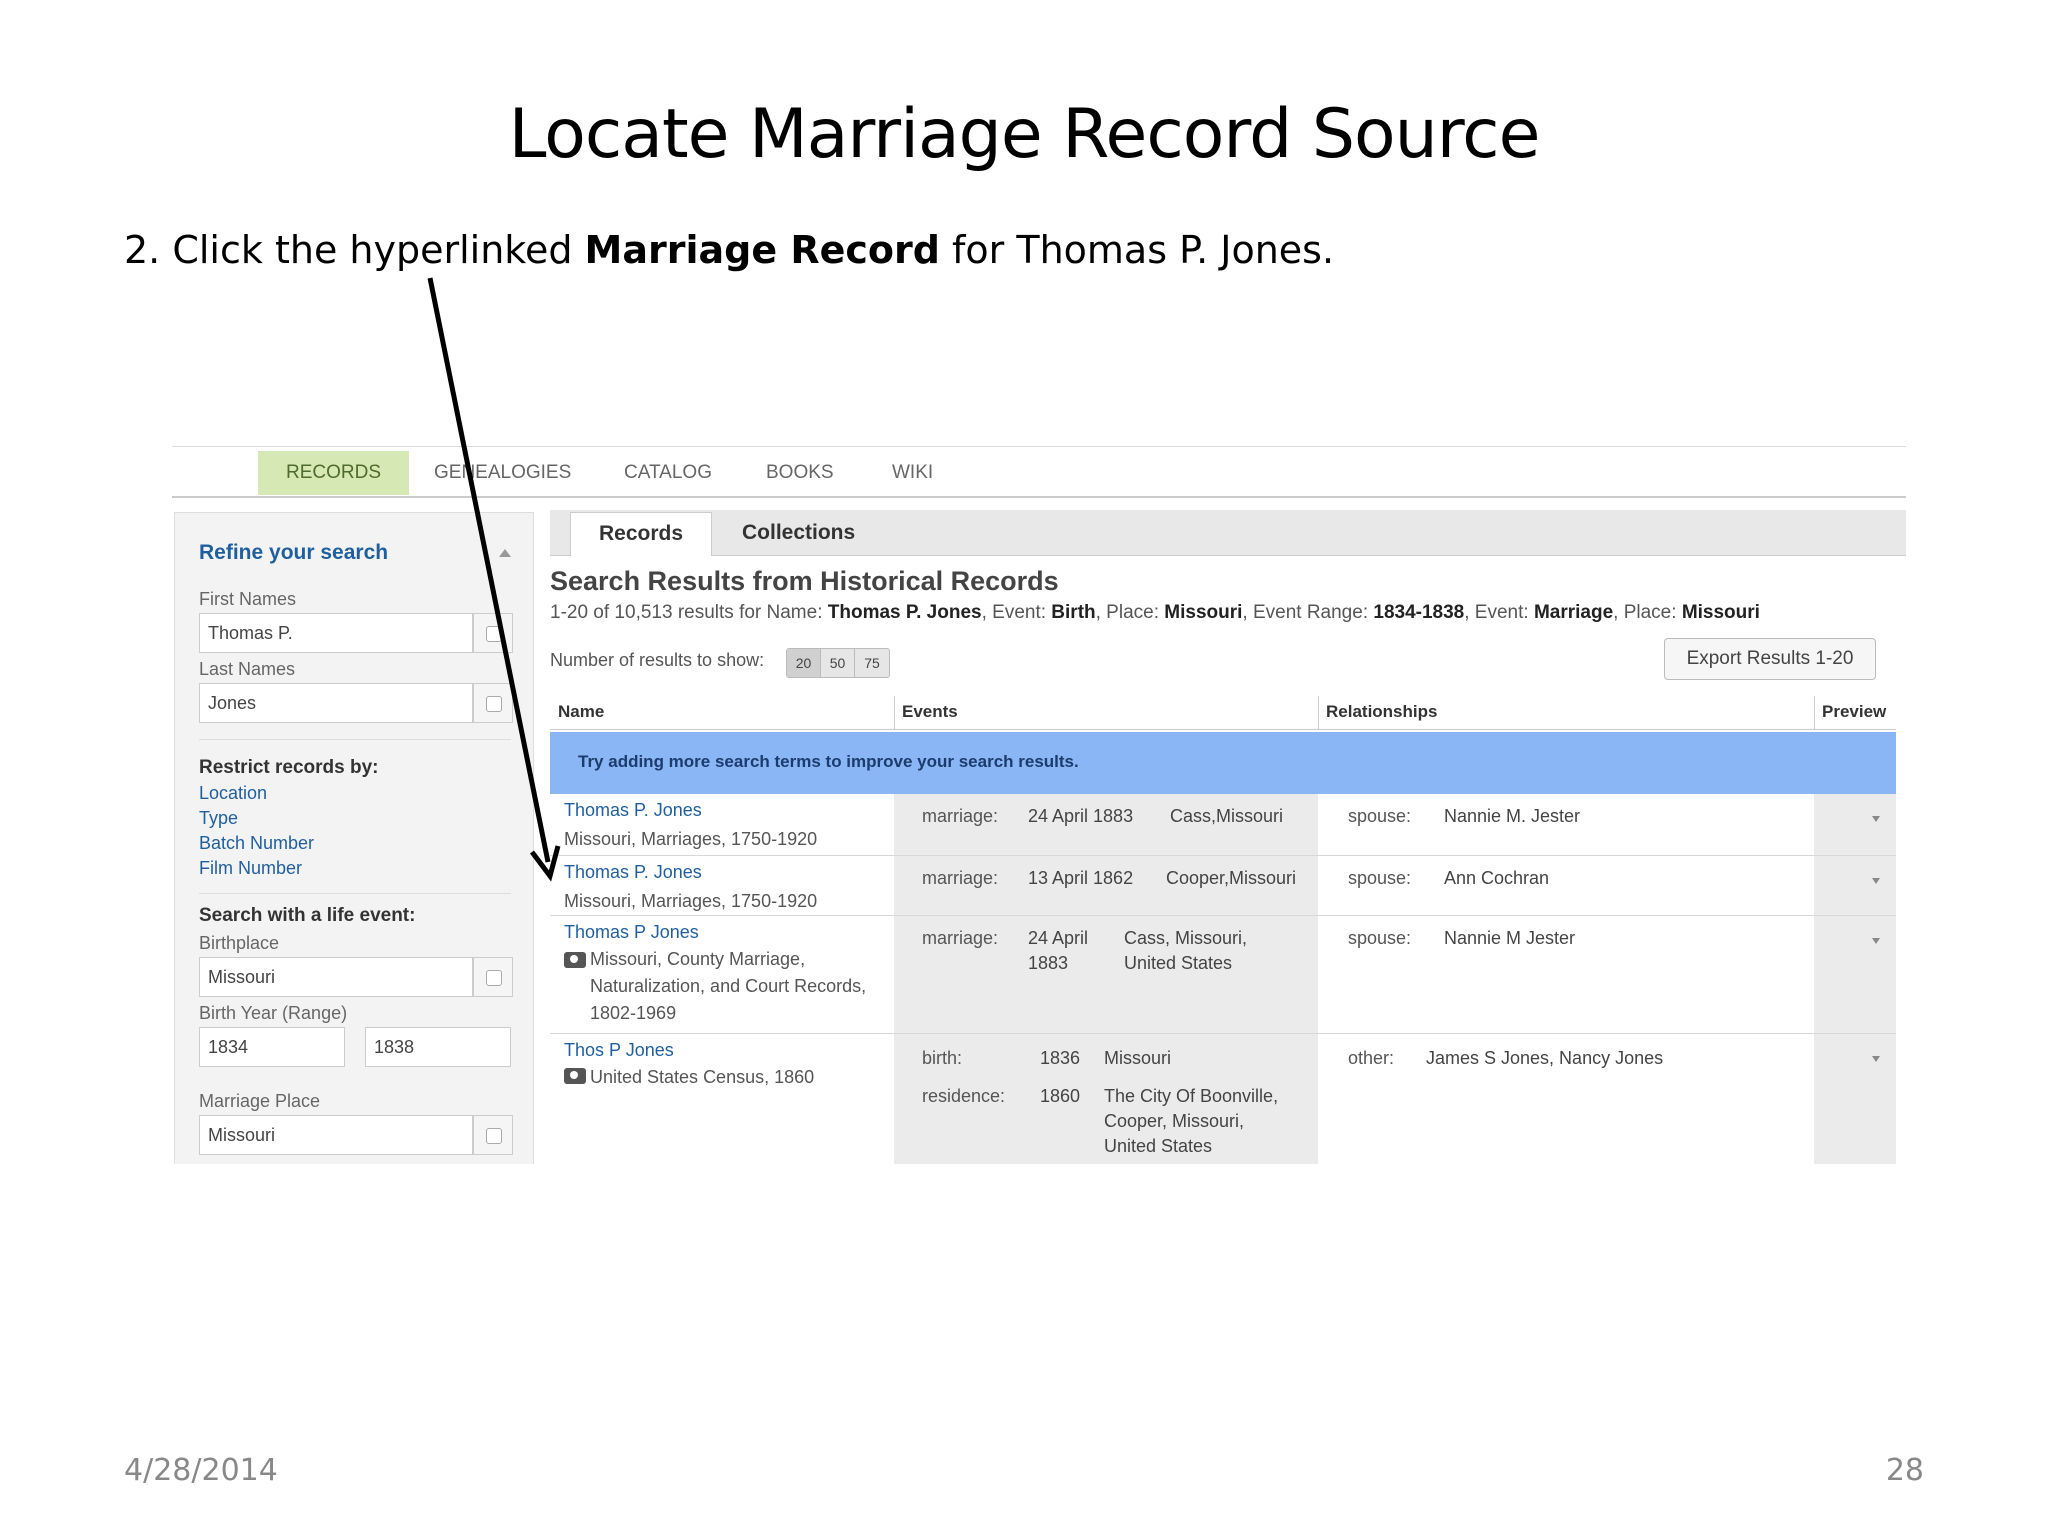 The width and height of the screenshot is (2048, 1536). What do you see at coordinates (1904, 1470) in the screenshot?
I see `slide-page-number: 28` at bounding box center [1904, 1470].